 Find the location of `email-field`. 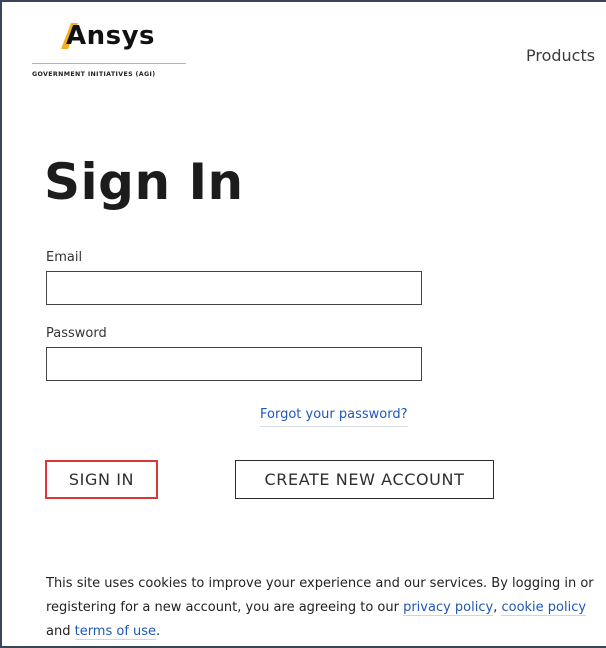

email-field is located at coordinates (234, 288).